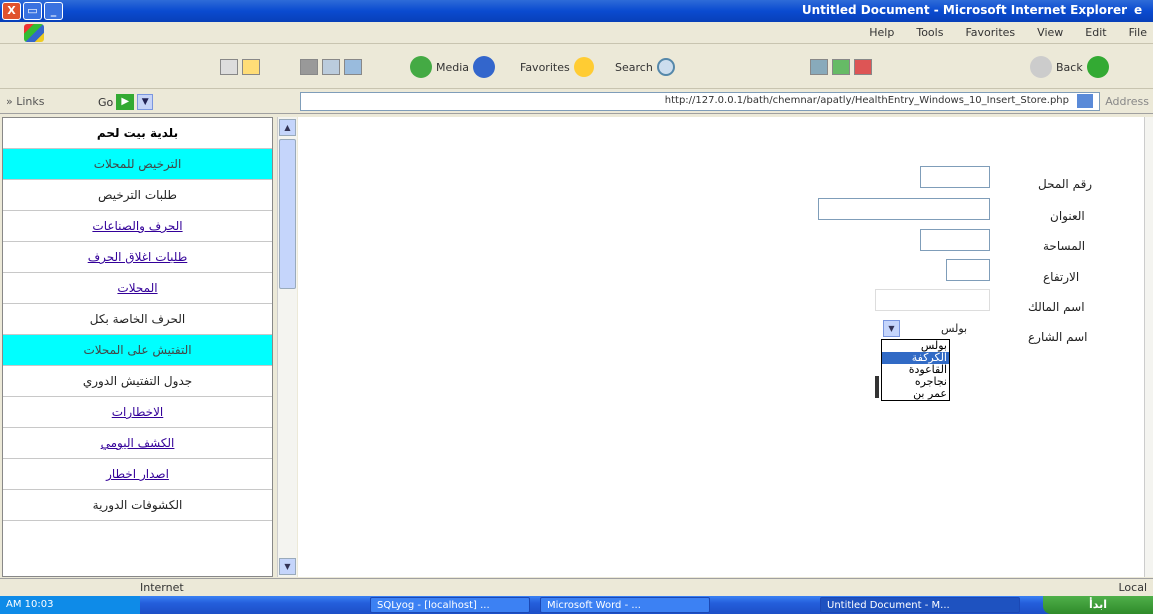 This screenshot has height=614, width=1153. I want to click on search-button: Search, so click(634, 67).